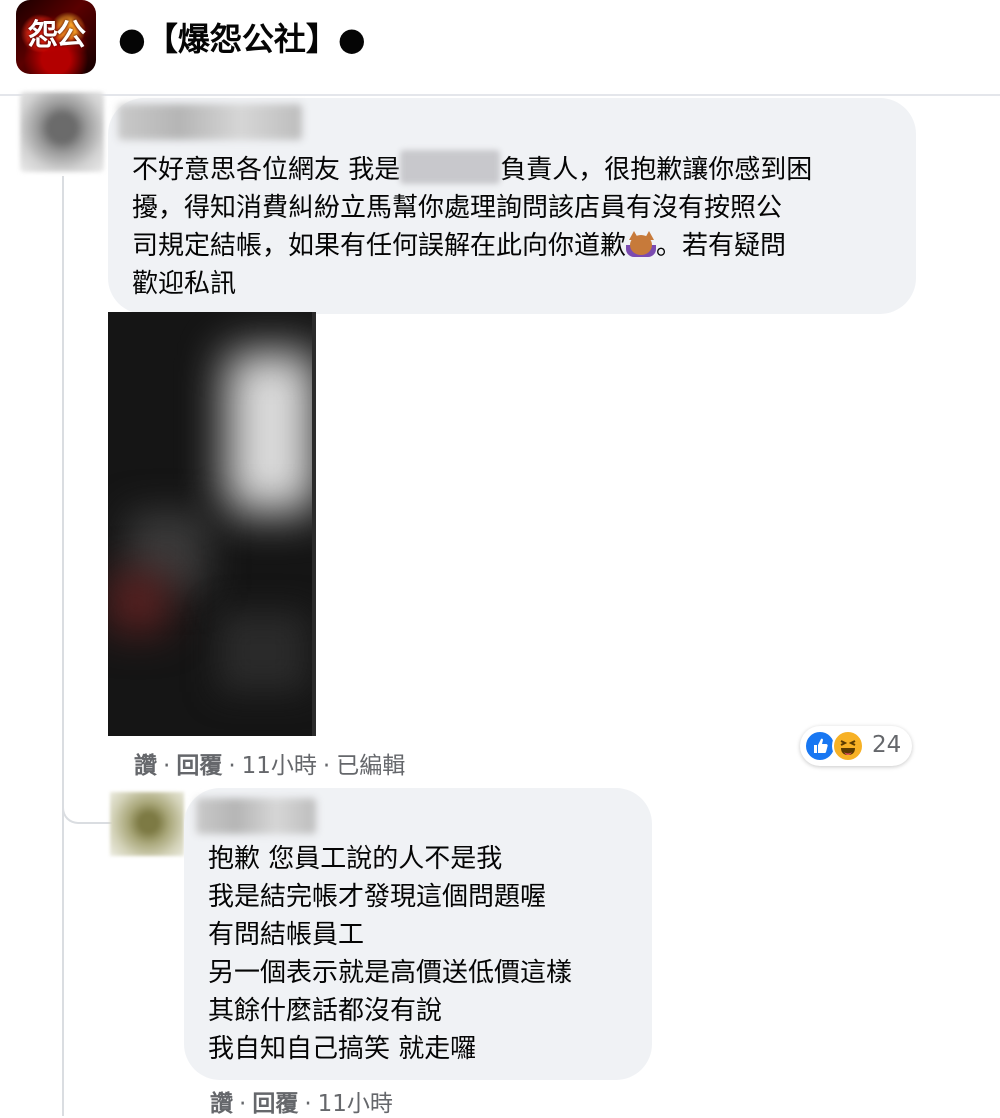 This screenshot has width=1000, height=1118. Describe the element at coordinates (242, 37) in the screenshot. I see `group-title: ●【爆怨公社】●` at that location.